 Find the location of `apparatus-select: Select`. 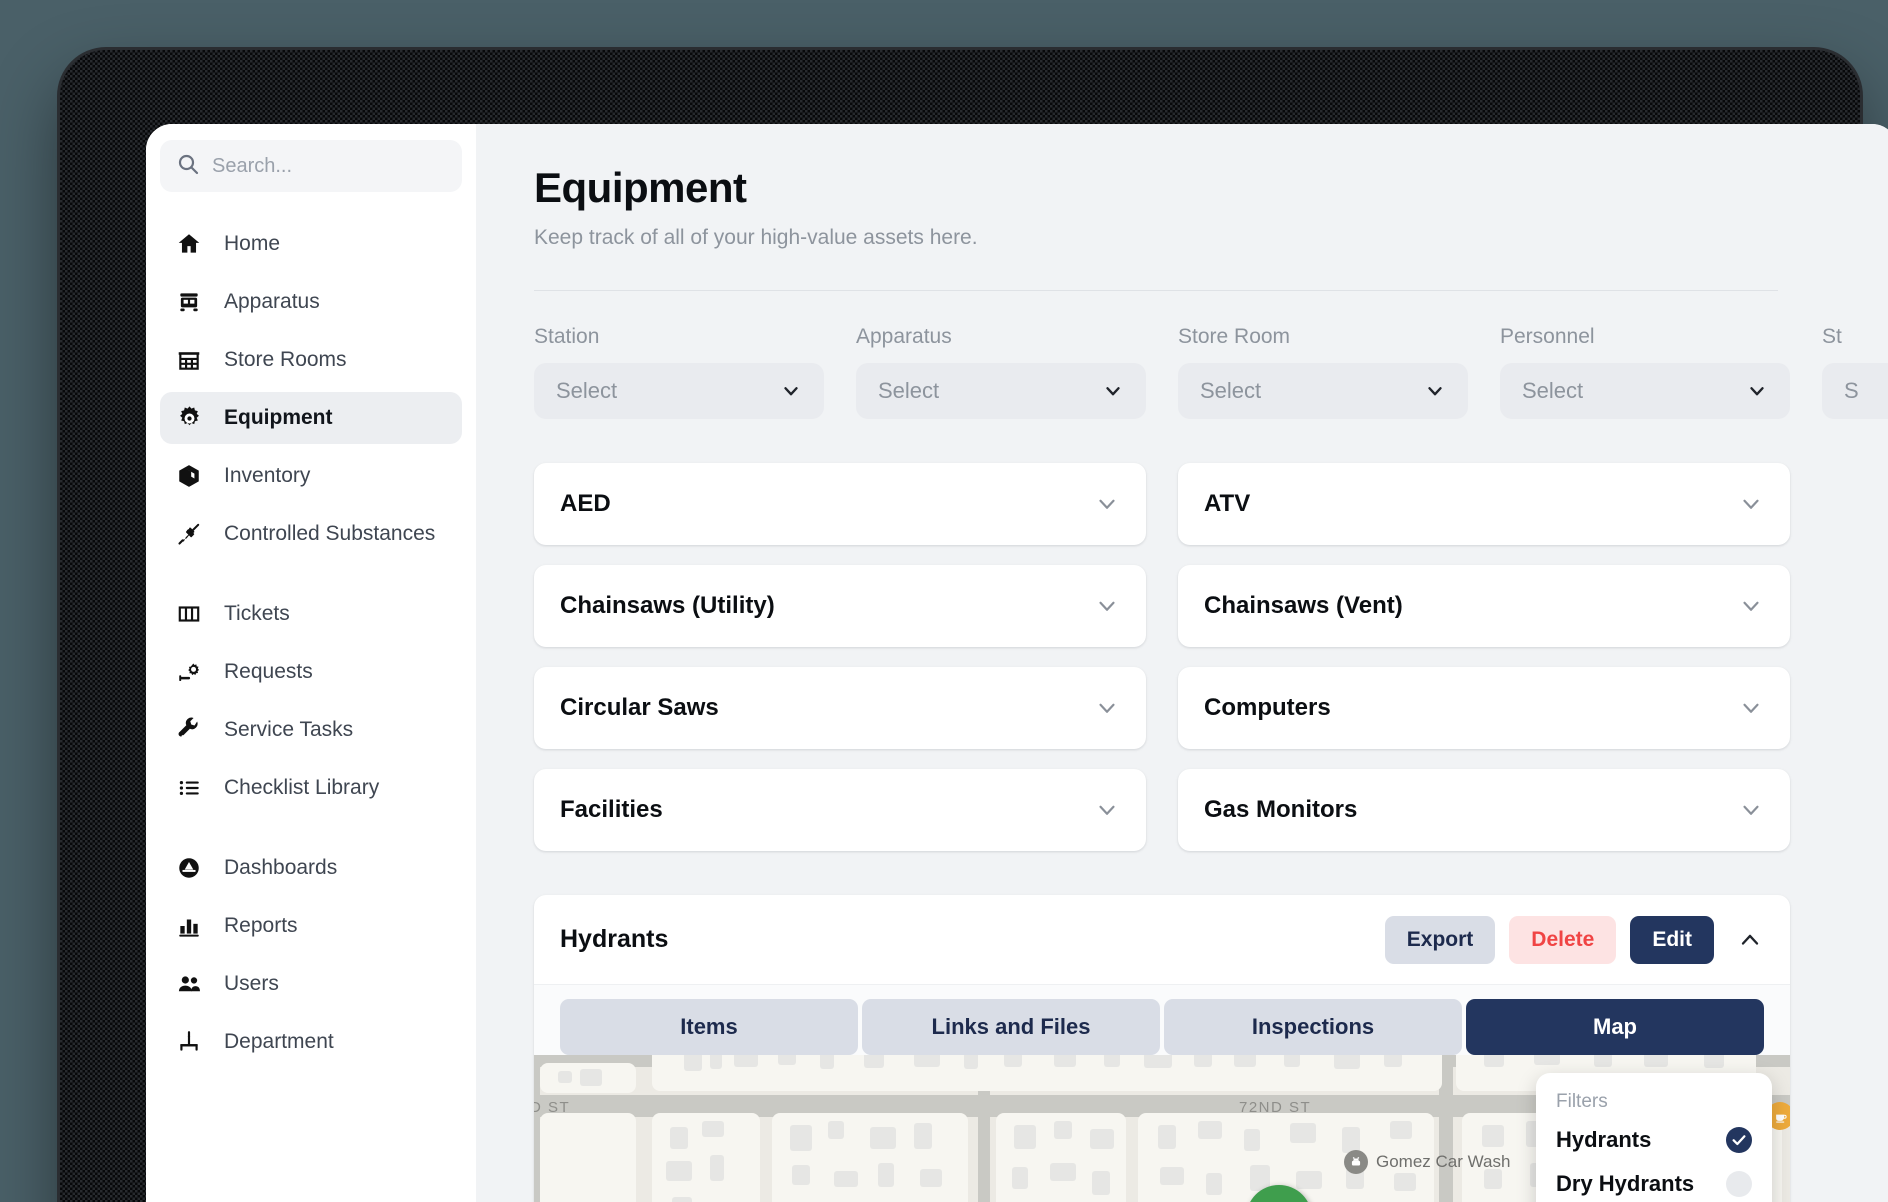

apparatus-select: Select is located at coordinates (1001, 391).